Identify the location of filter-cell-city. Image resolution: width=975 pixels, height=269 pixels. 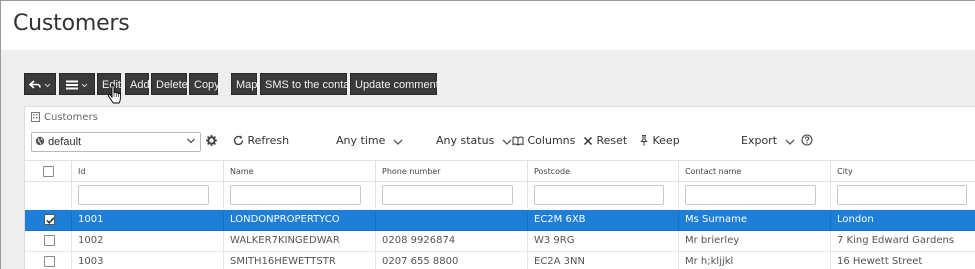
(902, 195).